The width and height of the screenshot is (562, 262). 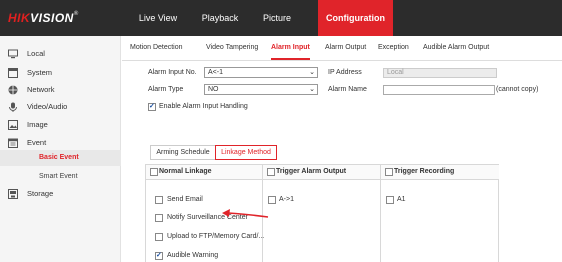 What do you see at coordinates (159, 200) in the screenshot?
I see `send-email-checkbox` at bounding box center [159, 200].